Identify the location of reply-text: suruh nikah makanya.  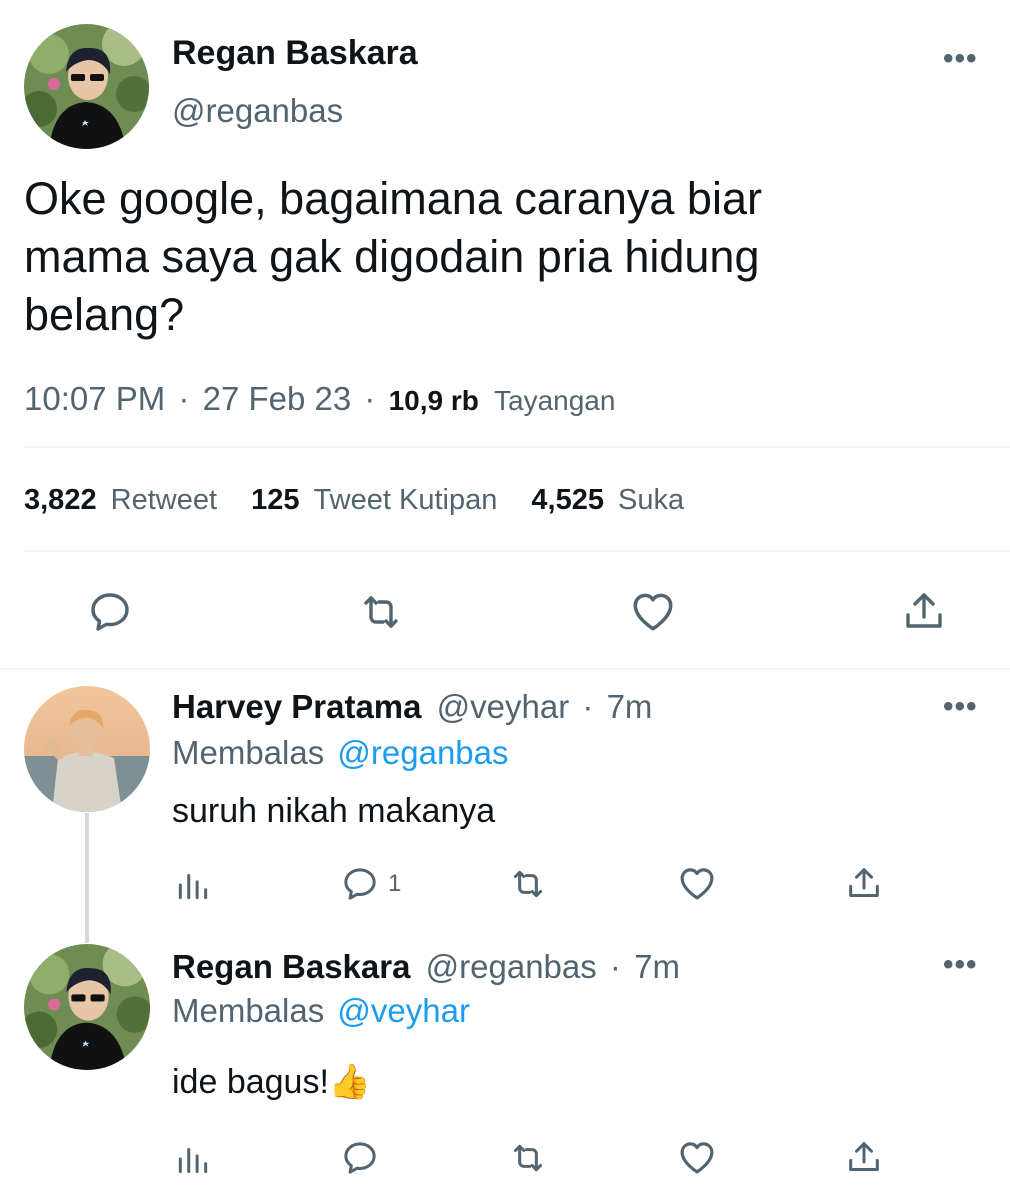
(334, 811).